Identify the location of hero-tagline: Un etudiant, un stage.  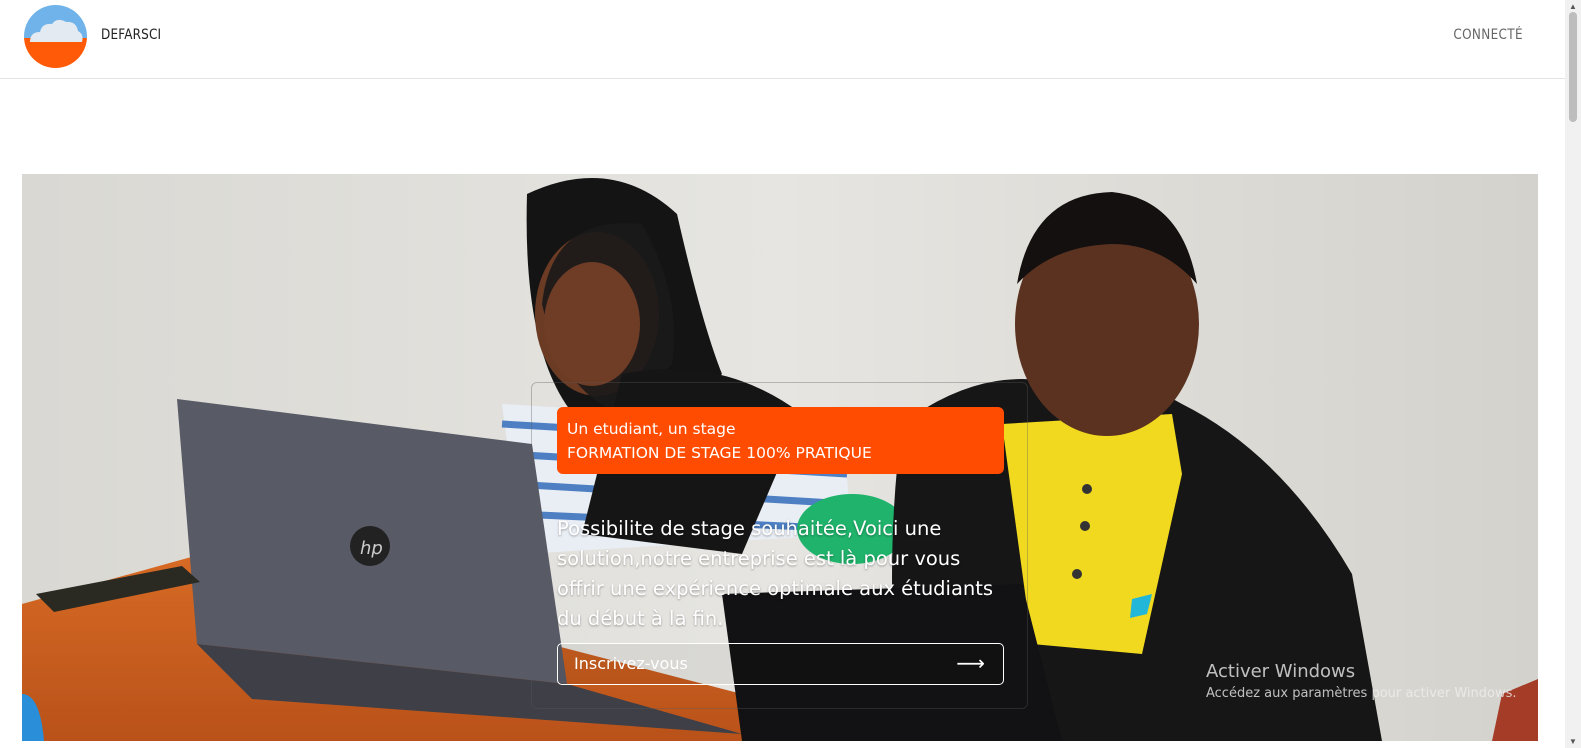
(651, 429).